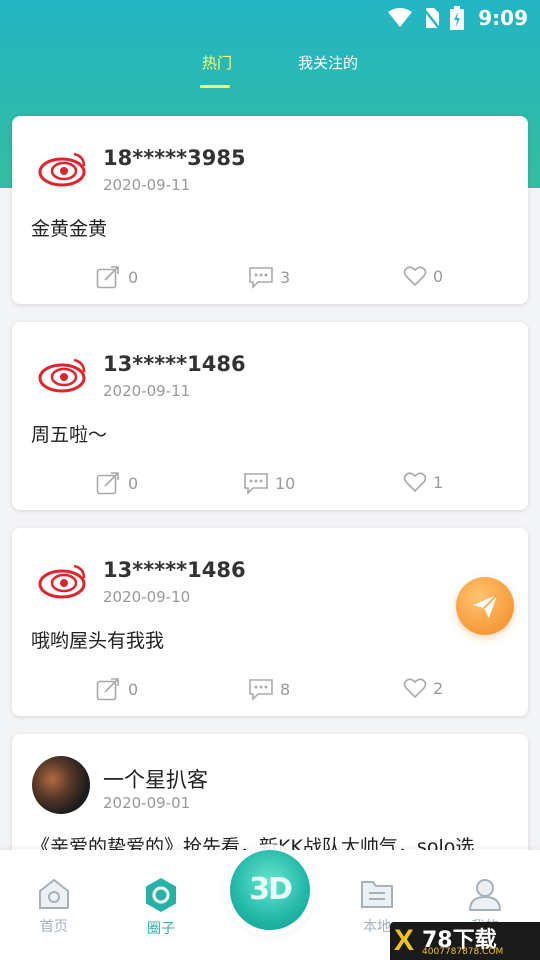  Describe the element at coordinates (147, 597) in the screenshot. I see `post-date: 2020-09-10` at that location.